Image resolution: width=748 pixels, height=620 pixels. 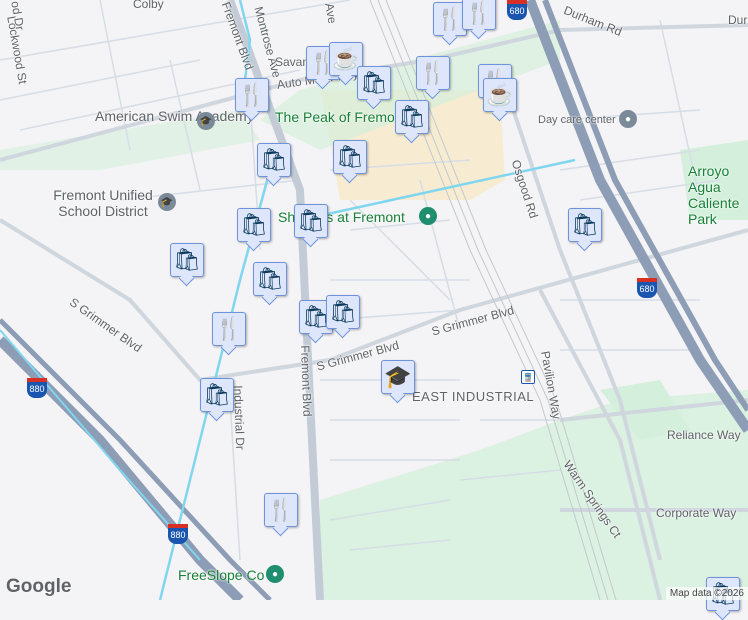 What do you see at coordinates (341, 117) in the screenshot?
I see `place-peak-of-fremont: The Peak of Fremont` at bounding box center [341, 117].